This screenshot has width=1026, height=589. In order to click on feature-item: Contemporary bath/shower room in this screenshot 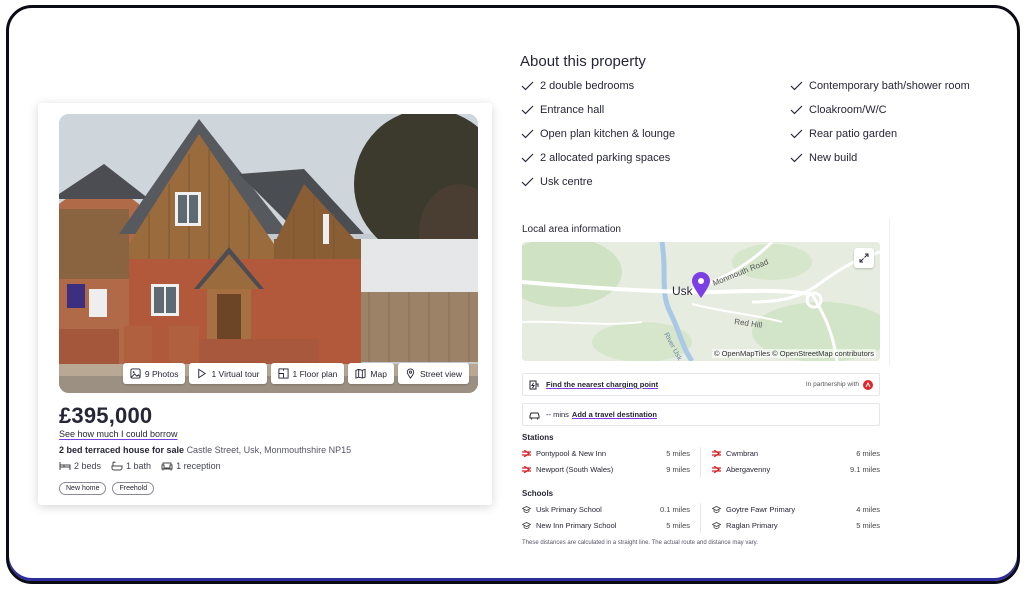, I will do `click(880, 86)`.